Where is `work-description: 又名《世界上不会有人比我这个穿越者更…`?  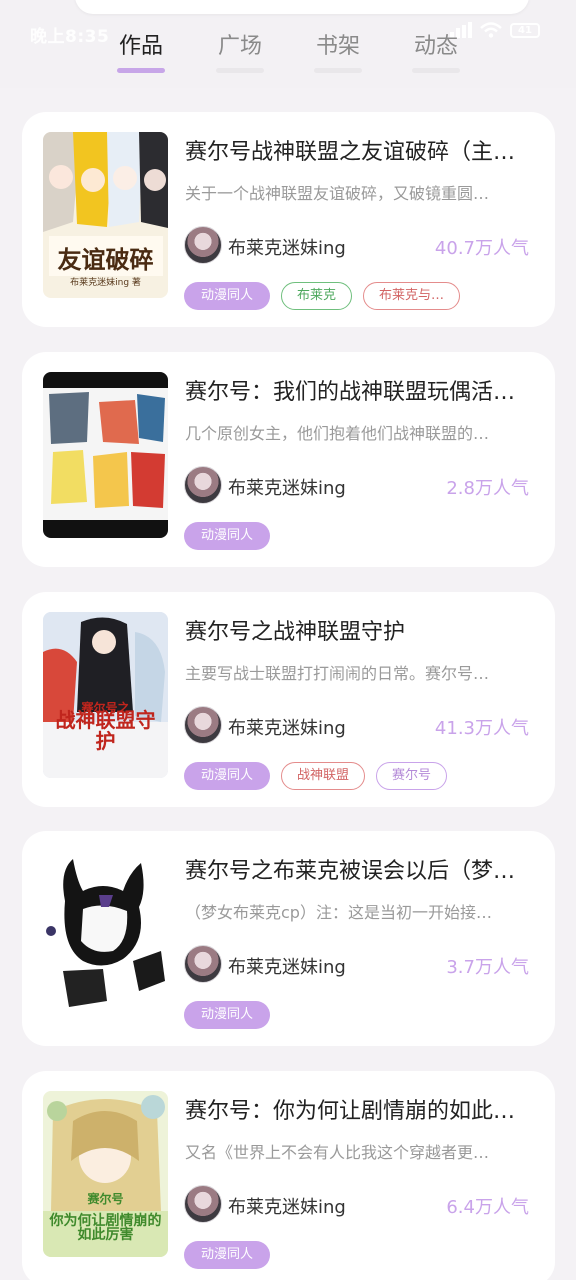
work-description: 又名《世界上不会有人比我这个穿越者更… is located at coordinates (337, 1152).